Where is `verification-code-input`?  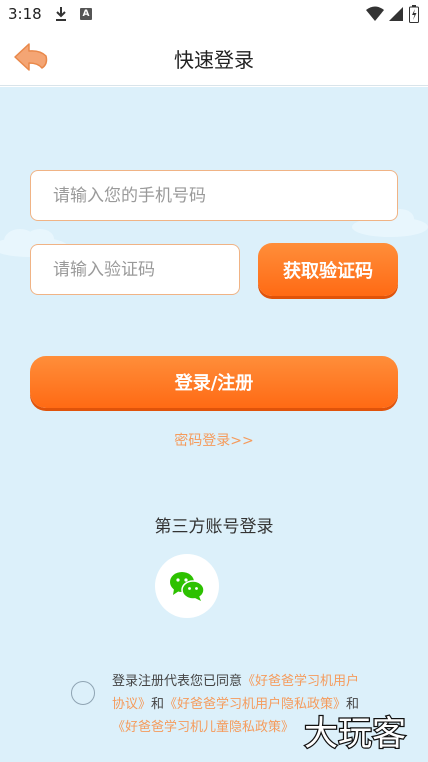 verification-code-input is located at coordinates (135, 269).